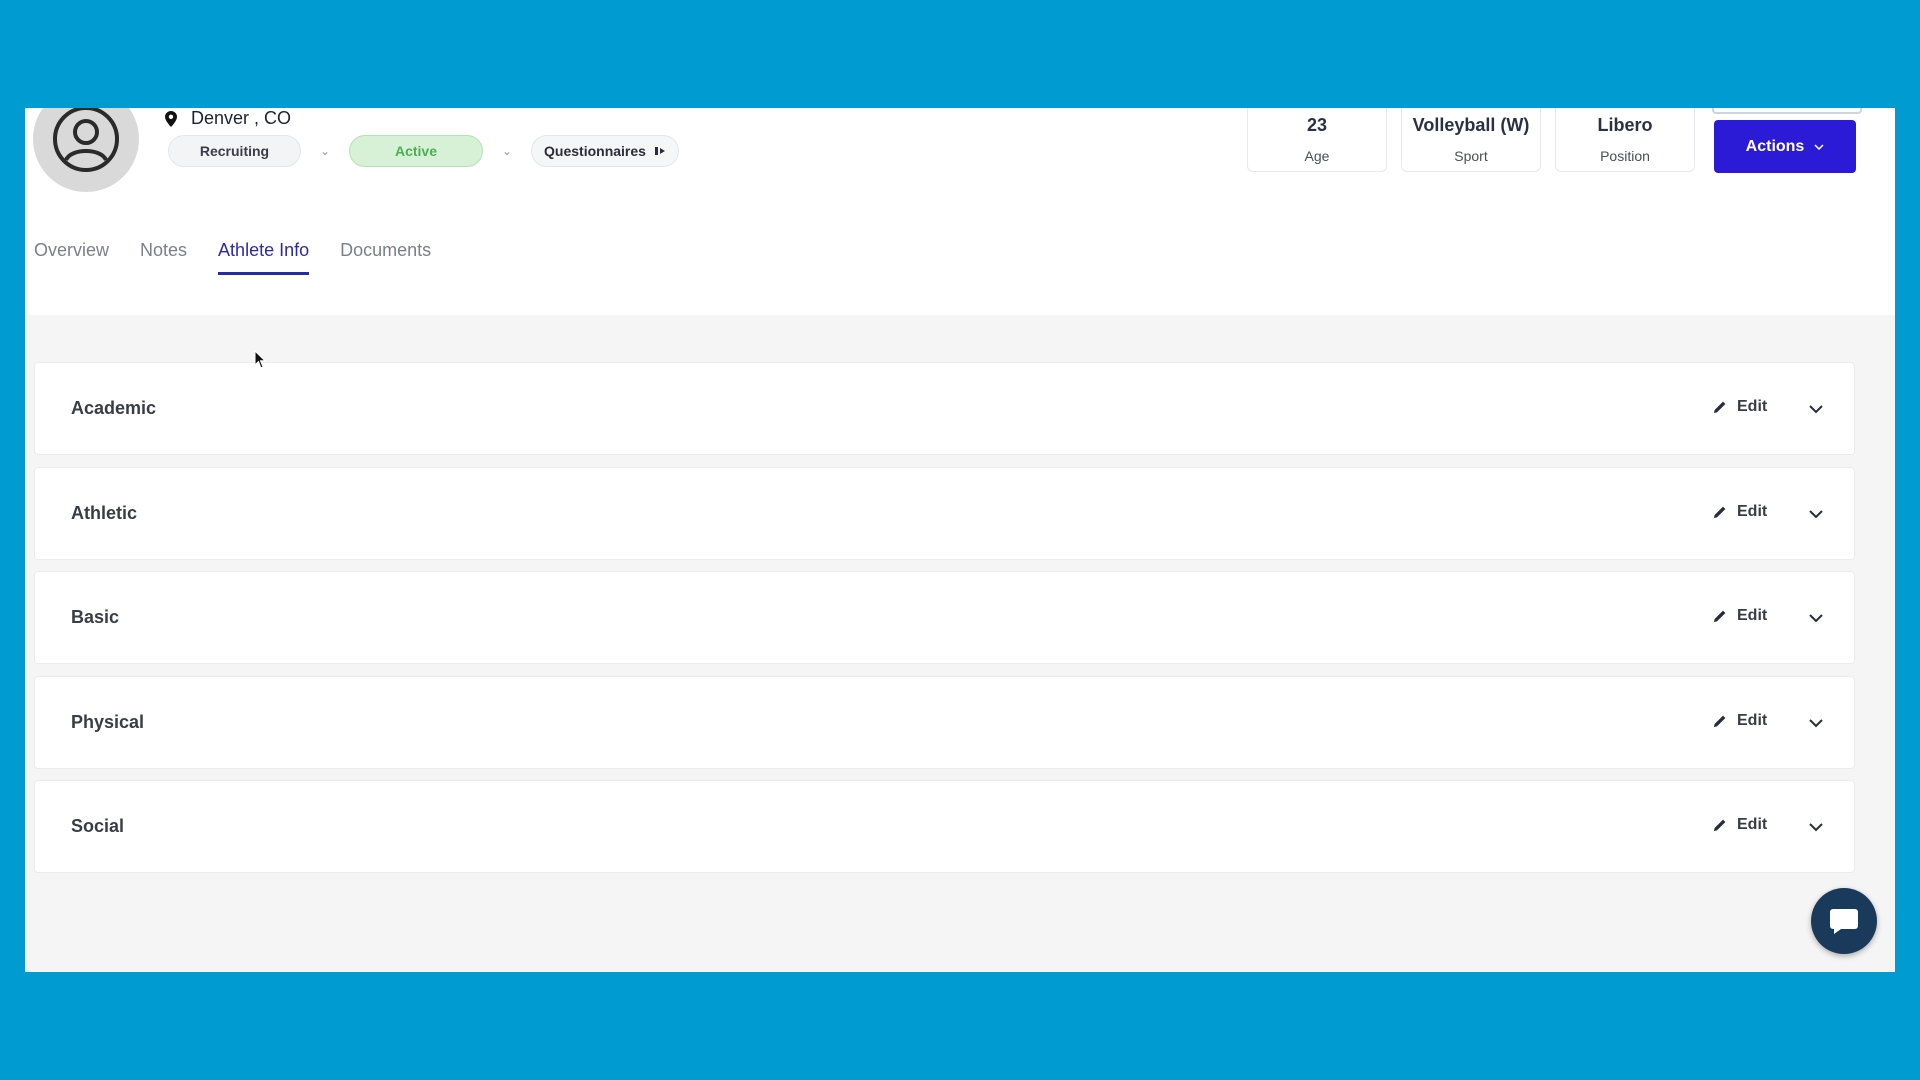  I want to click on location: Denver , CO, so click(228, 118).